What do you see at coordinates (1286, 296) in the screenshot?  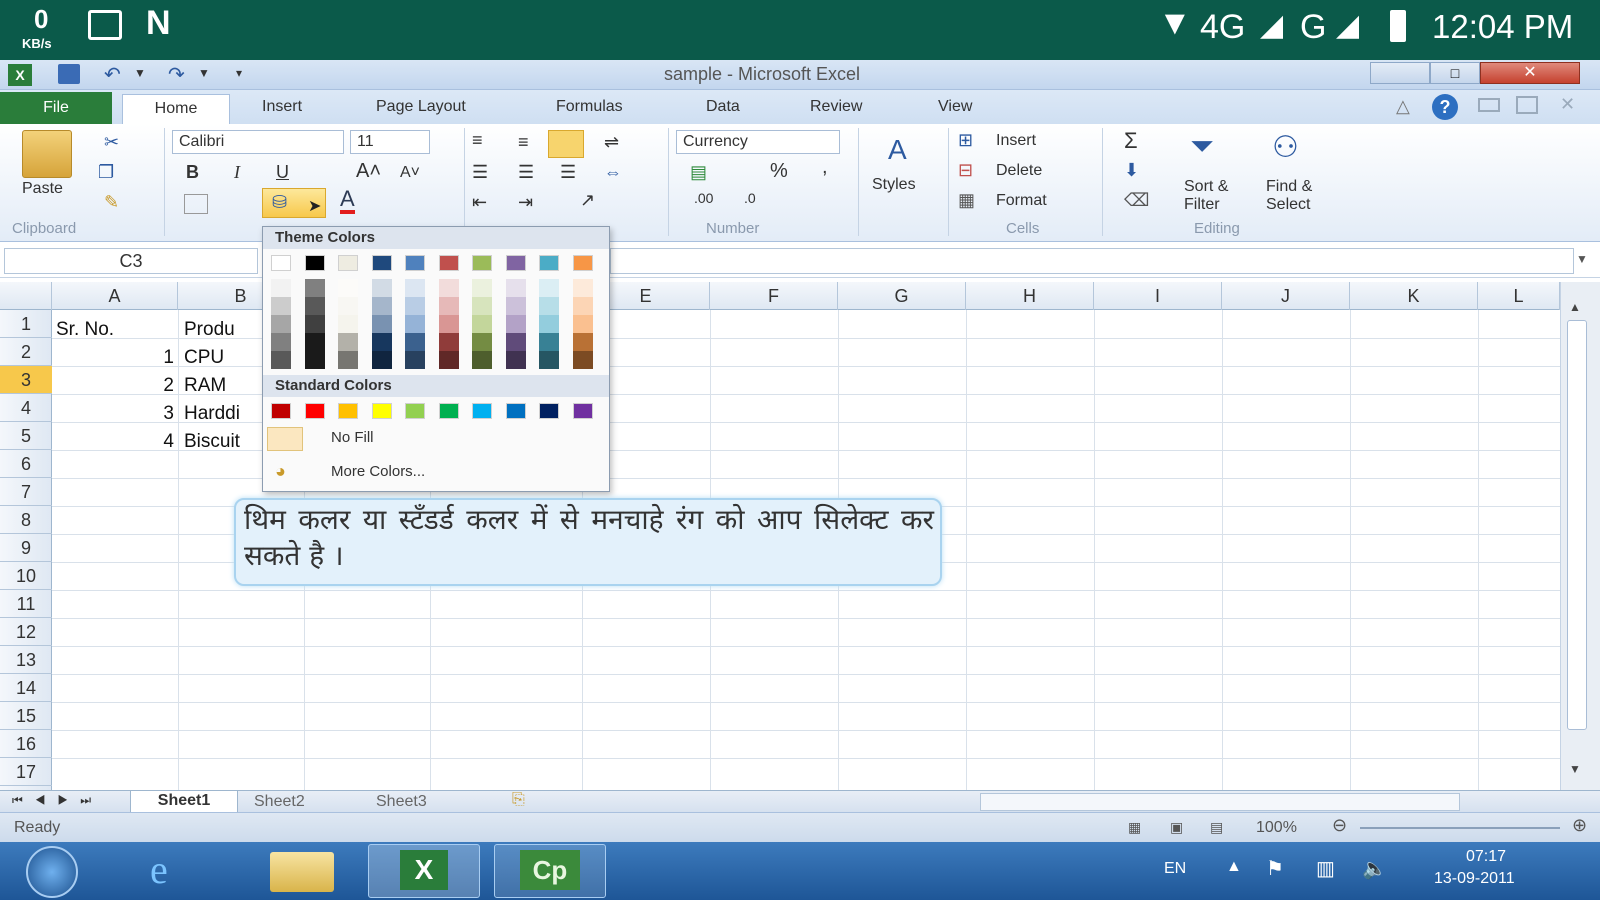 I see `column-header: J` at bounding box center [1286, 296].